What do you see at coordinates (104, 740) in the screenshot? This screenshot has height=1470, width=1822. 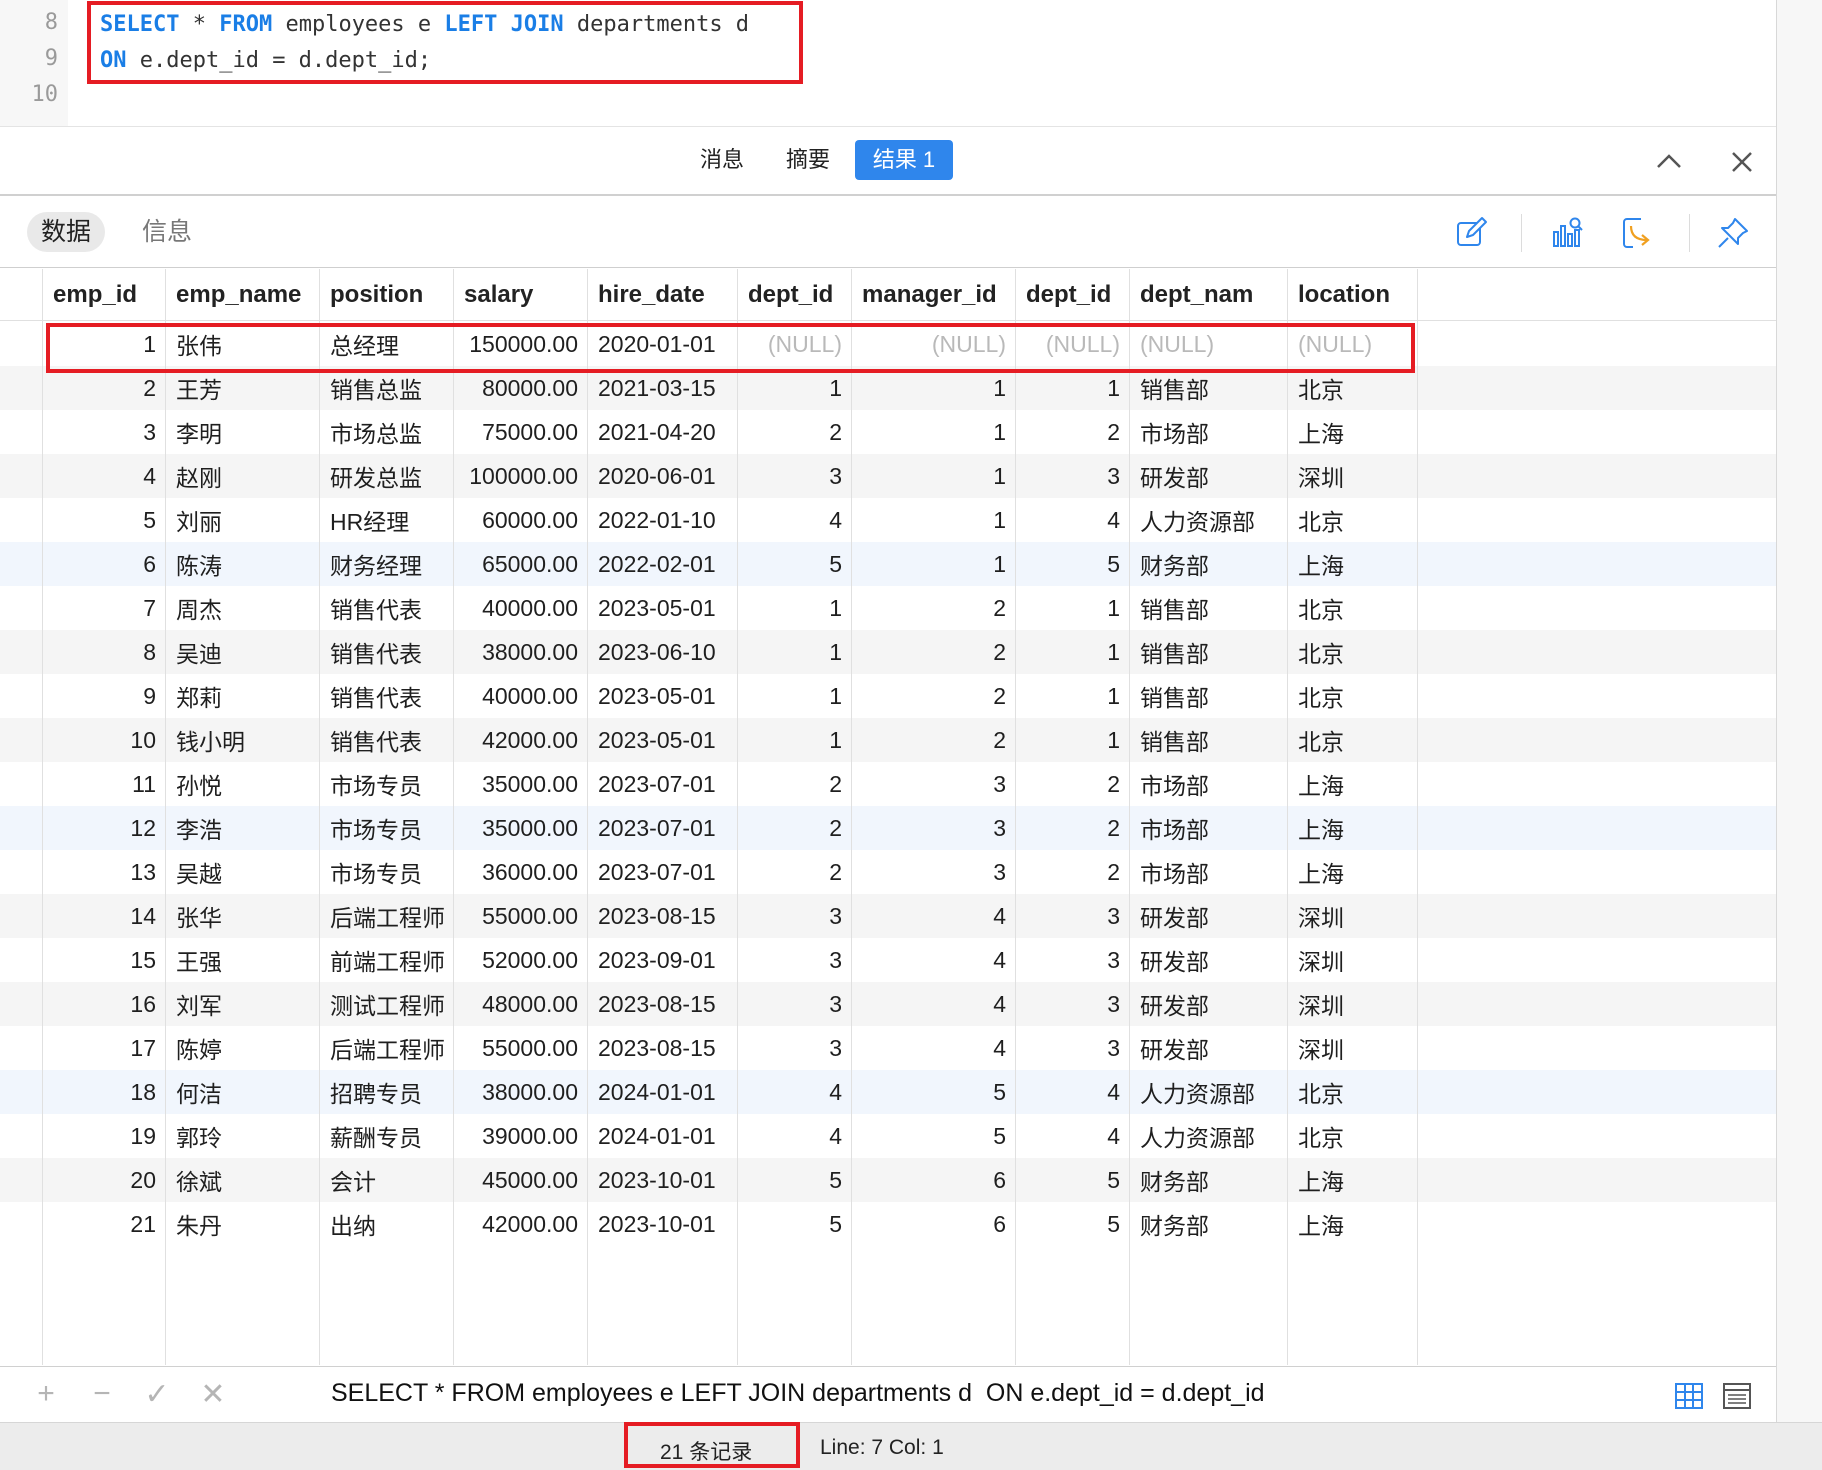 I see `cell-emp-id: 10` at bounding box center [104, 740].